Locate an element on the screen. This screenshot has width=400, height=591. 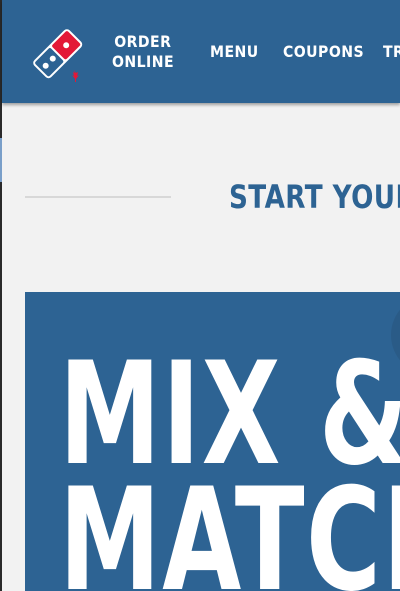
order-online-link: ORDER ONLINE is located at coordinates (143, 52).